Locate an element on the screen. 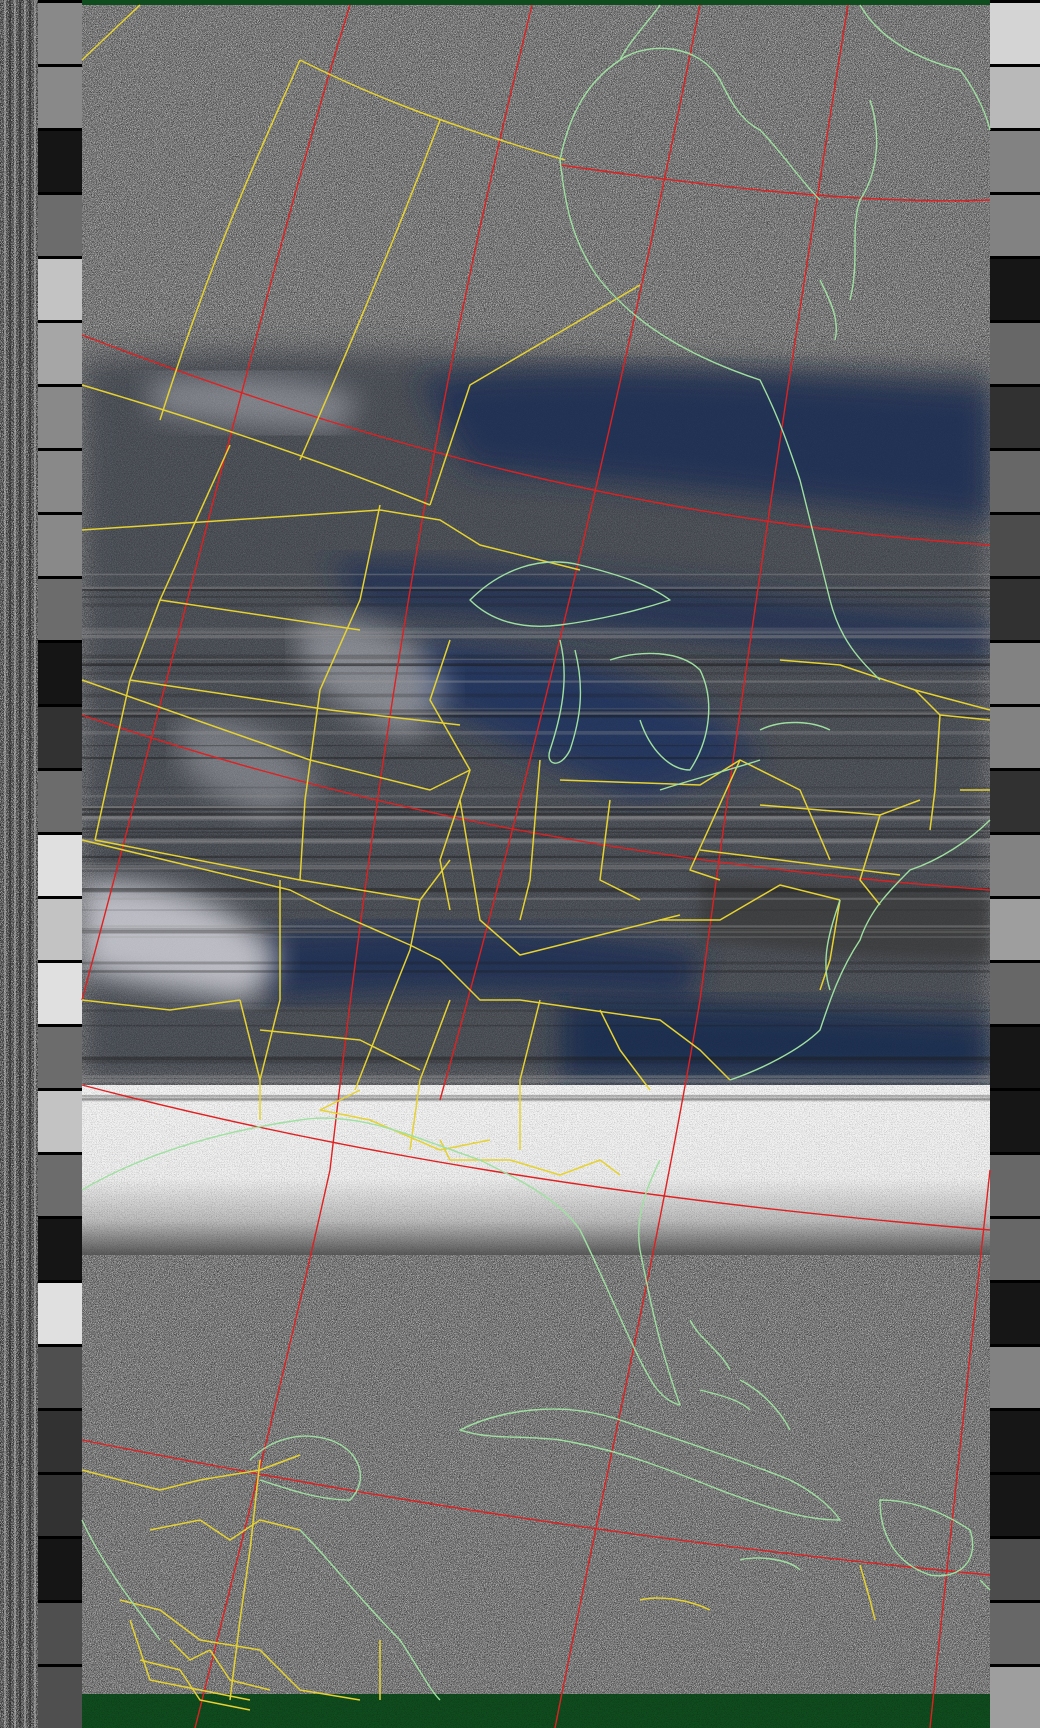 This screenshot has width=1040, height=1728. saturation-band-noise is located at coordinates (536, 1170).